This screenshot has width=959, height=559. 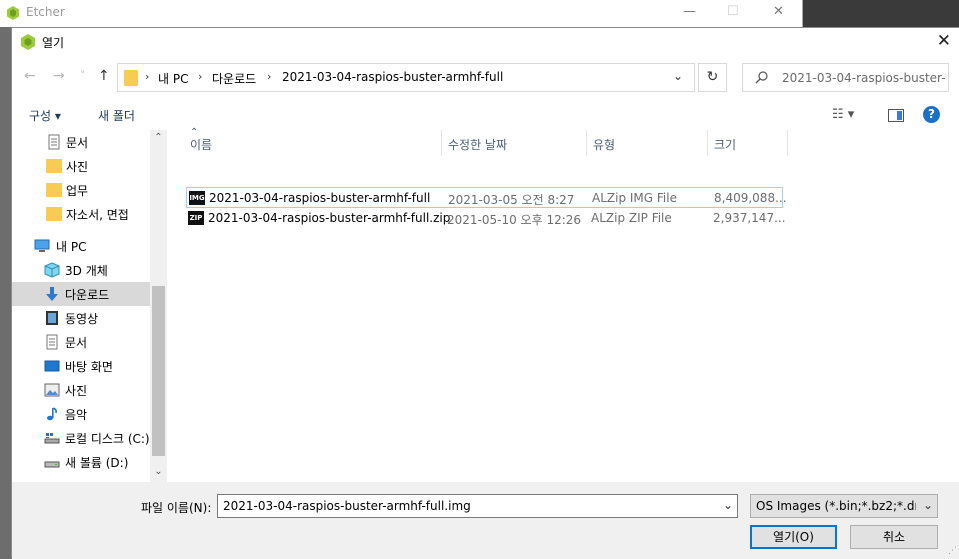 I want to click on column-header-label: 수정한 날짜, so click(x=478, y=145).